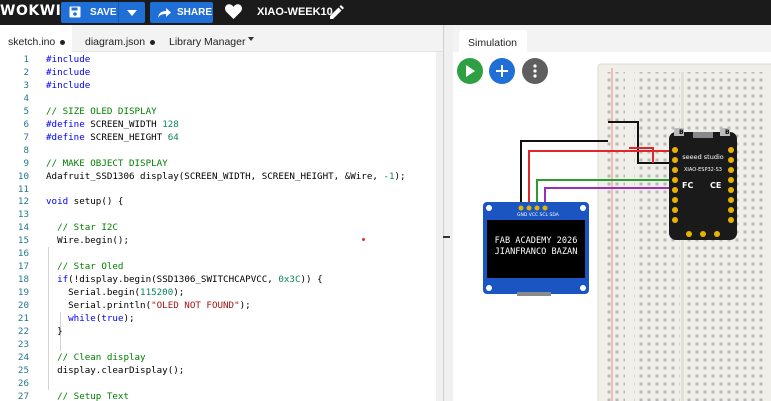  I want to click on code-line: 6 #define SCREEN_WIDTH 128, so click(221, 124).